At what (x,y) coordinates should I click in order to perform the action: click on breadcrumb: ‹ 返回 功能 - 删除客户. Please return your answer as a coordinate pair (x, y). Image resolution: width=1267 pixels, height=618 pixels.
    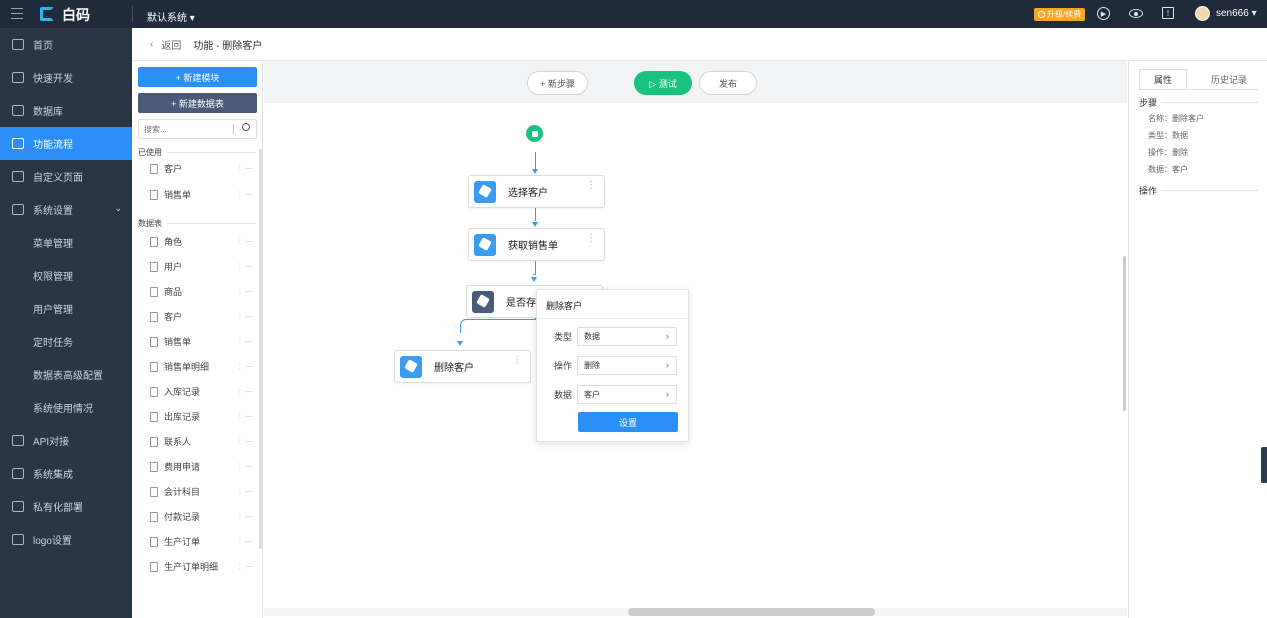
    Looking at the image, I should click on (699, 44).